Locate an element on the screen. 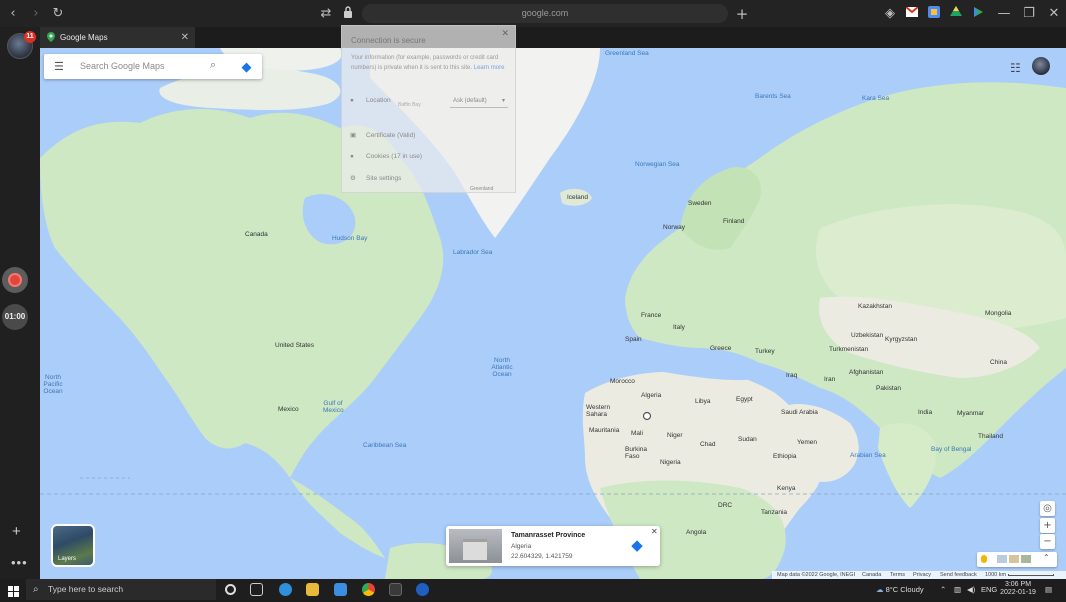 The width and height of the screenshot is (1066, 602). label-mauritania: Mauritania is located at coordinates (604, 430).